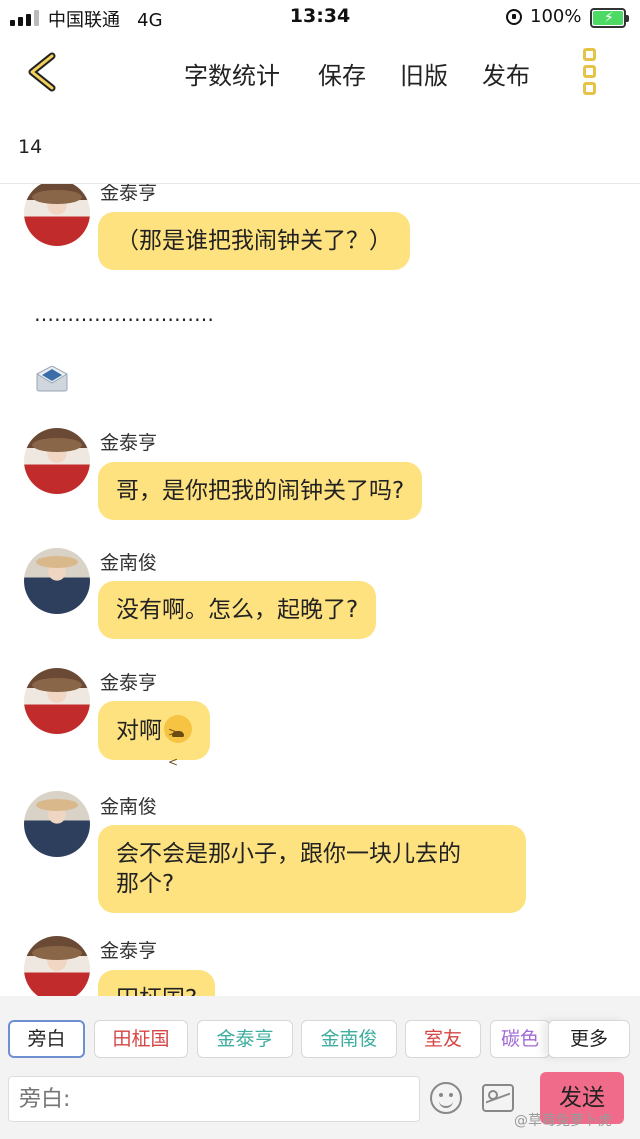  I want to click on watermark: @草莓兔萝卜虎, so click(563, 1121).